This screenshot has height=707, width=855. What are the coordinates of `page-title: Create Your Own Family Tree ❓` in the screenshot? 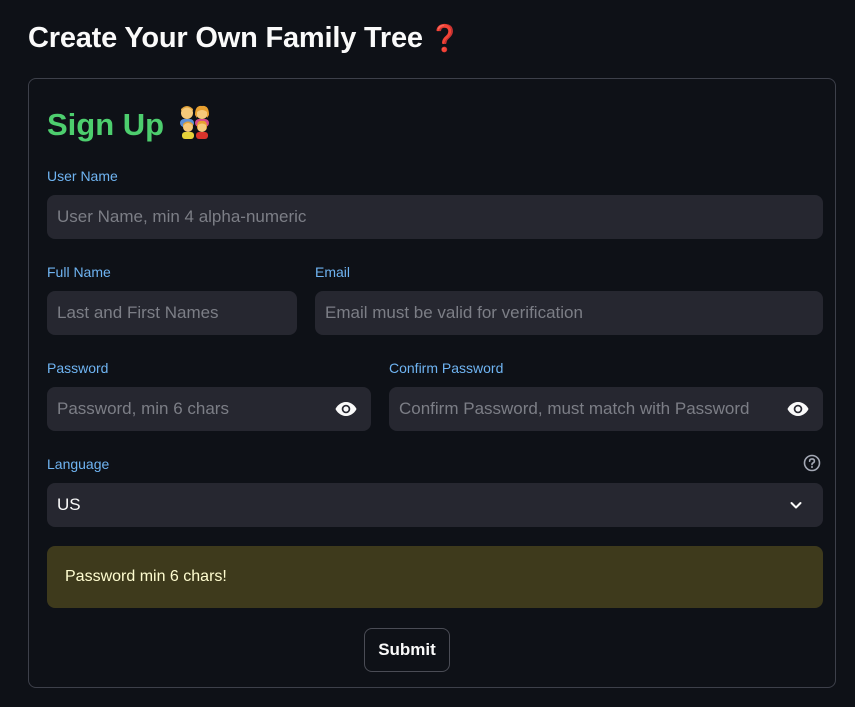 It's located at (244, 38).